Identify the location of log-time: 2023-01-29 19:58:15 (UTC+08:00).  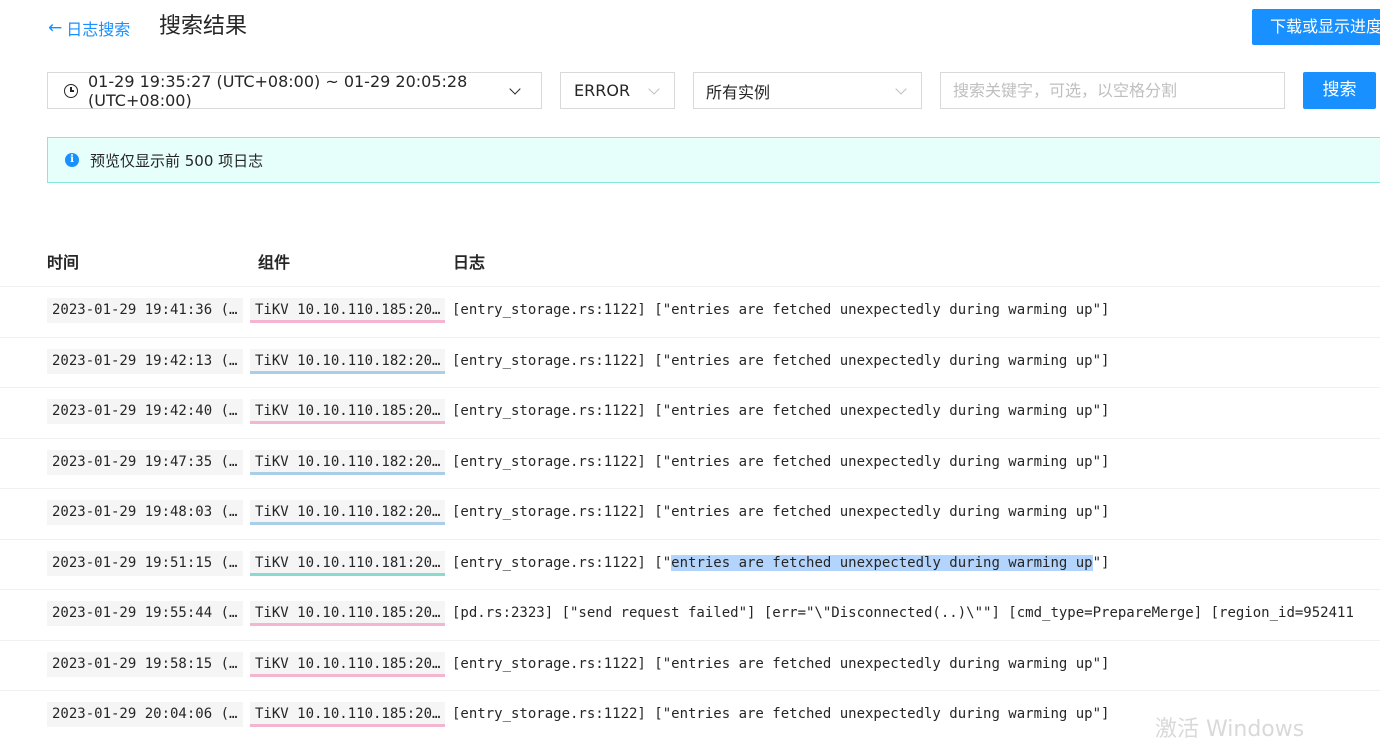
(145, 664).